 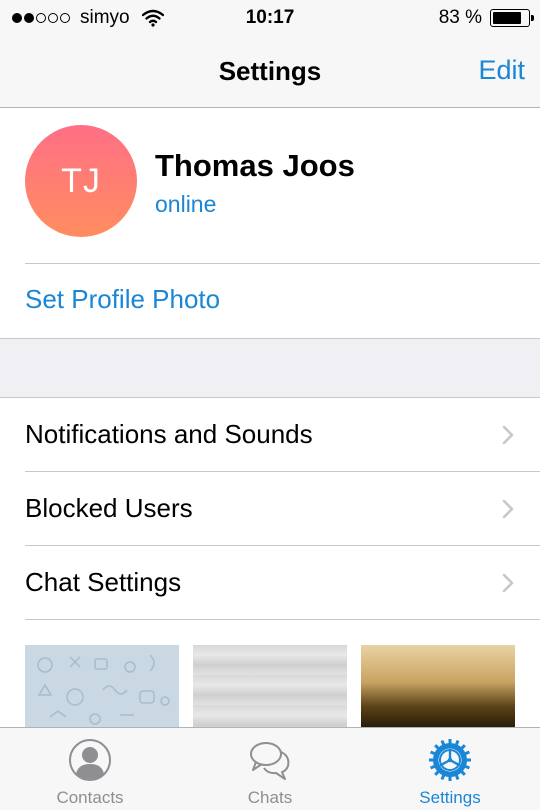 What do you see at coordinates (270, 583) in the screenshot?
I see `chat-settings-row: Chat Settings` at bounding box center [270, 583].